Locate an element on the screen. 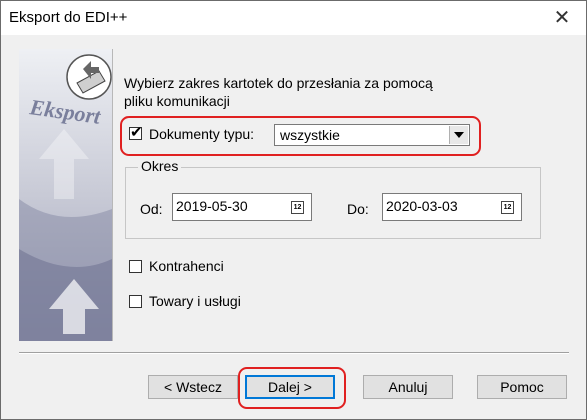 The image size is (587, 420). contractors-label: Kontrahenci is located at coordinates (186, 266).